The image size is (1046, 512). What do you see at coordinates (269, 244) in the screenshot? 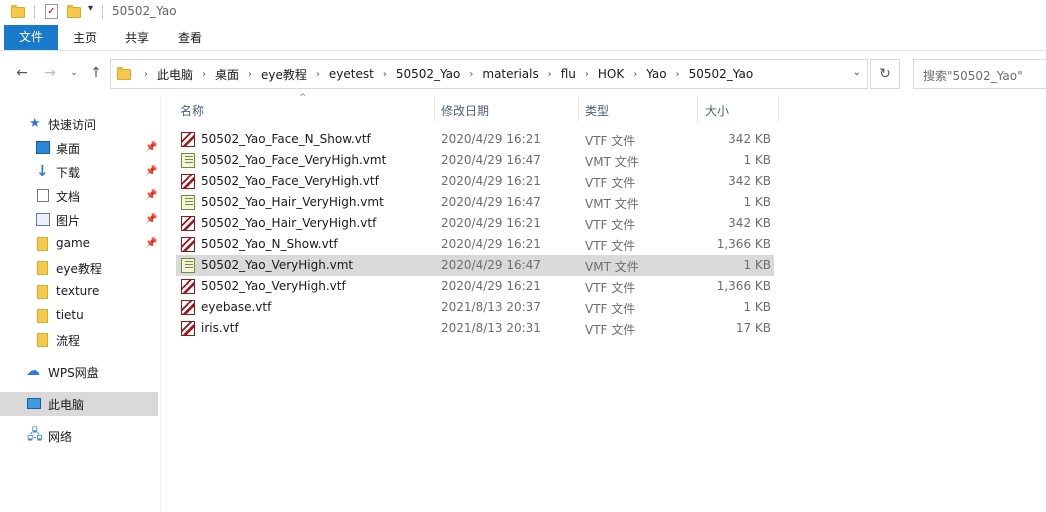
I see `file-name: 50502_Yao_N_Show.vtf` at bounding box center [269, 244].